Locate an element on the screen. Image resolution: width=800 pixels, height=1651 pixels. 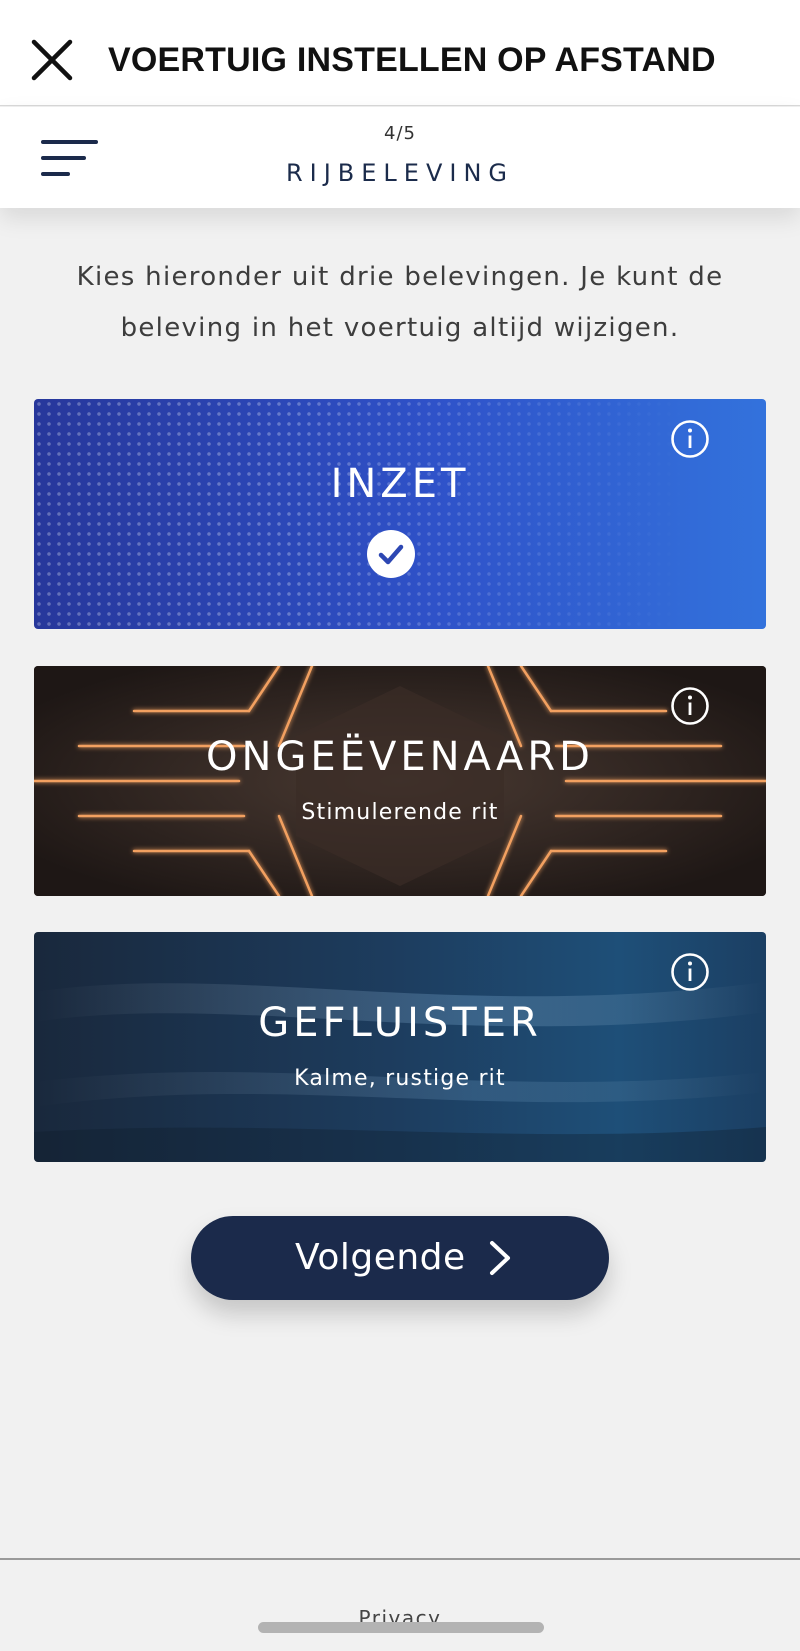
experience-card-inzet: INZET is located at coordinates (400, 514).